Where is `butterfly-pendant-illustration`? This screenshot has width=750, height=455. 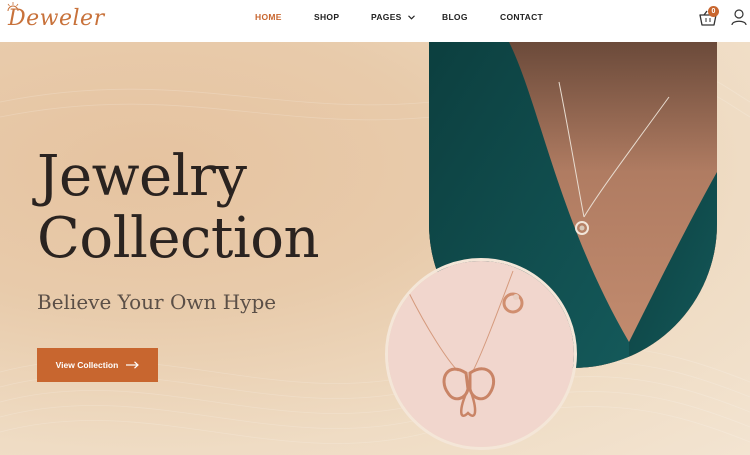 butterfly-pendant-illustration is located at coordinates (481, 354).